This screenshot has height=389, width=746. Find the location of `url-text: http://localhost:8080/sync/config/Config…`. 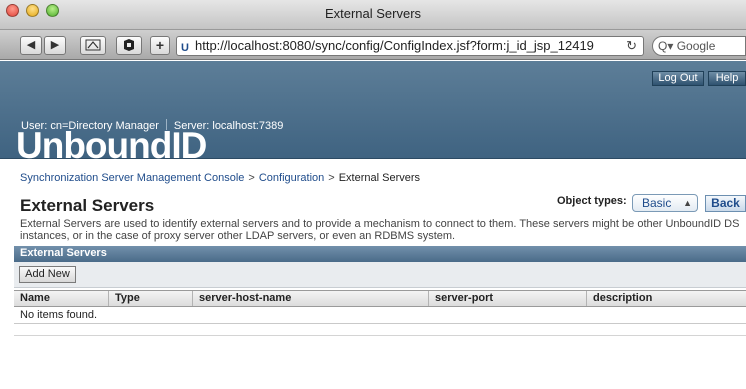

url-text: http://localhost:8080/sync/config/Config… is located at coordinates (394, 45).